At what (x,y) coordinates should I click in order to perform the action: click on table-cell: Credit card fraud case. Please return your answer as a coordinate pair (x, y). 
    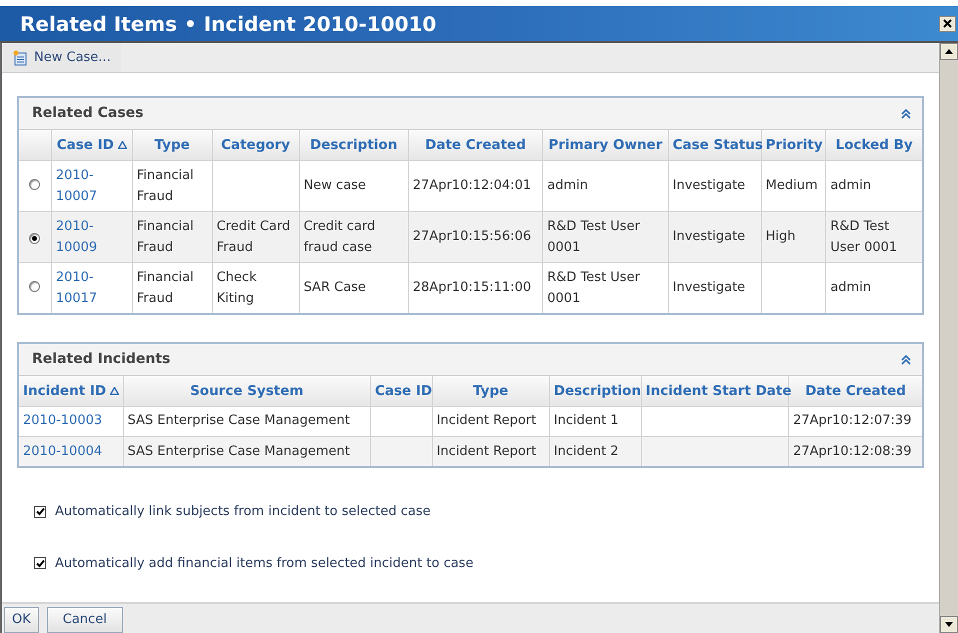
    Looking at the image, I should click on (353, 236).